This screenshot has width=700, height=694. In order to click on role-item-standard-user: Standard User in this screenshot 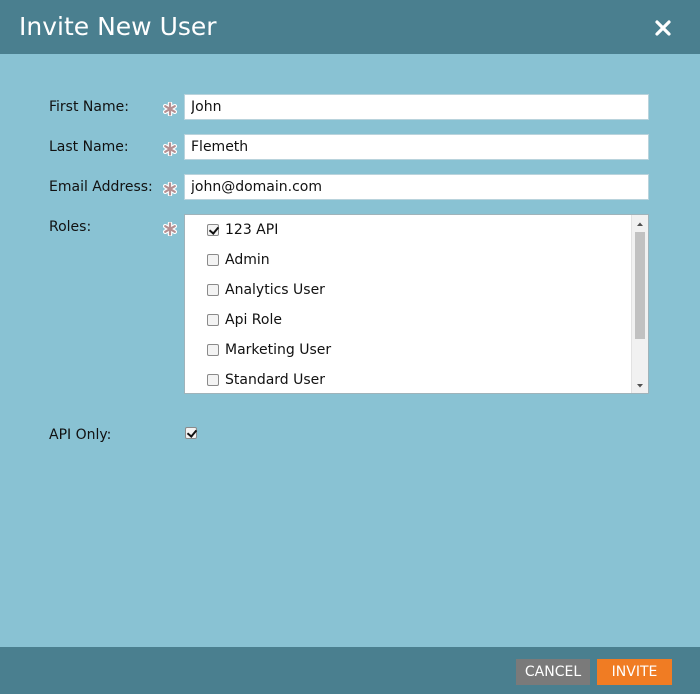, I will do `click(266, 380)`.